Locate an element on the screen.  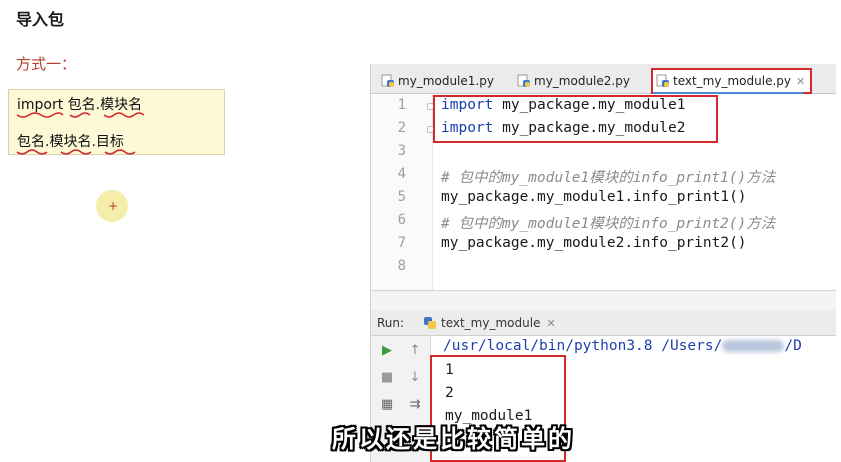
code-line-7: my_package.my_module2.info_print2() is located at coordinates (594, 243).